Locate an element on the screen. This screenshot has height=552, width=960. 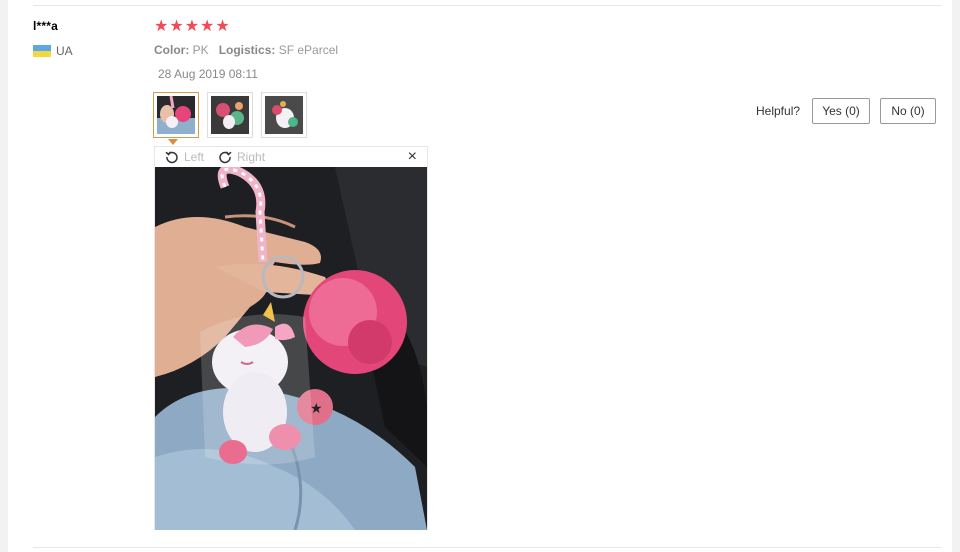
rotate-left-button: Left is located at coordinates (184, 157).